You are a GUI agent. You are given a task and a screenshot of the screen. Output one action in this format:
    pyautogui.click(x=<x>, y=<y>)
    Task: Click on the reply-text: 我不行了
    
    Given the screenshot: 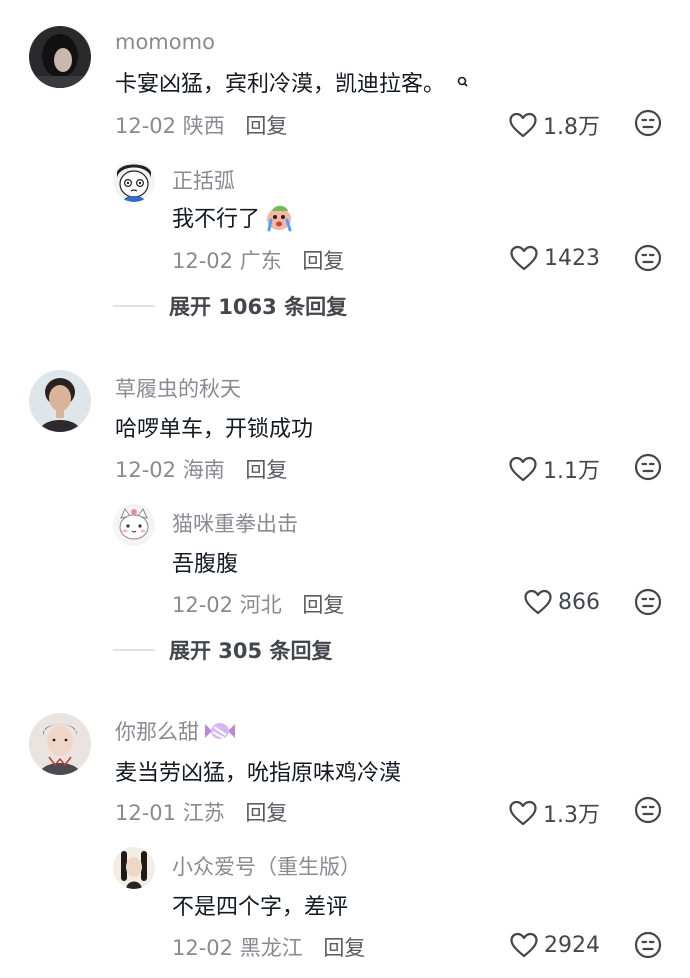 What is the action you would take?
    pyautogui.click(x=234, y=219)
    